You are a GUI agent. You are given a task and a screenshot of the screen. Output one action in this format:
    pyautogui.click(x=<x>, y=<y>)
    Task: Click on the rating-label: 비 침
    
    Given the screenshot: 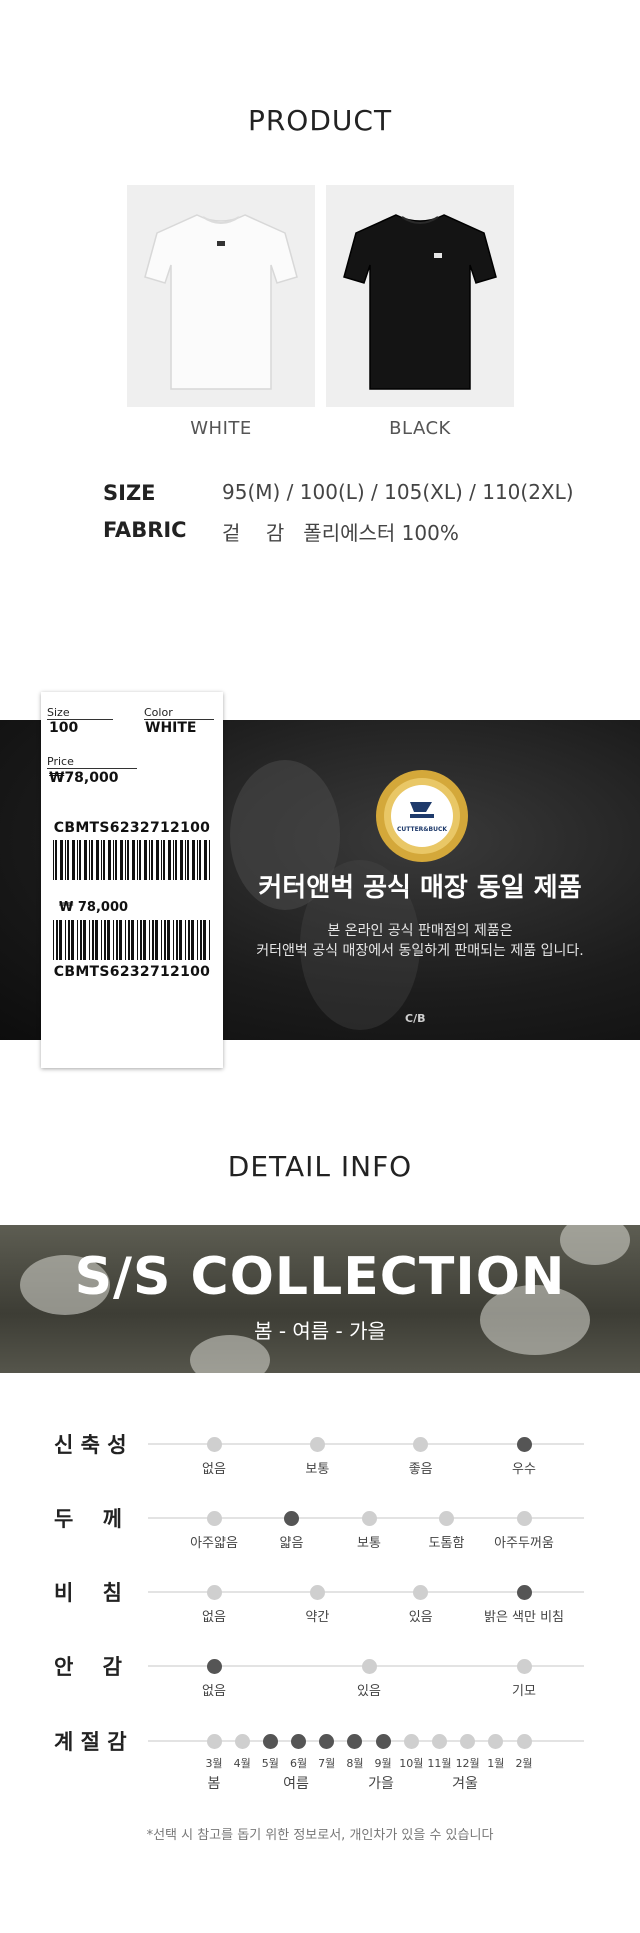 What is the action you would take?
    pyautogui.click(x=88, y=1593)
    